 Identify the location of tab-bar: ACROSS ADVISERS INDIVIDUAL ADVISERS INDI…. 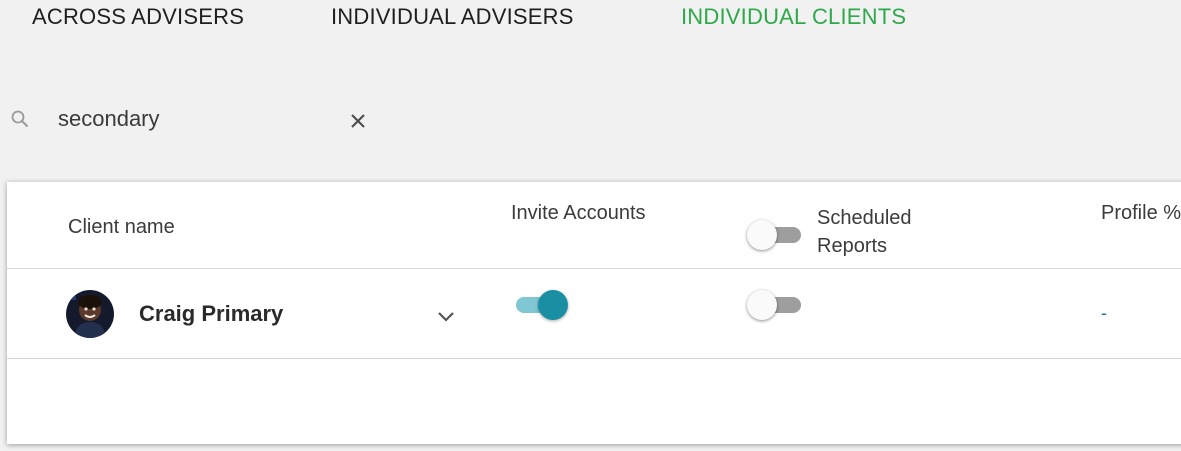
(590, 17).